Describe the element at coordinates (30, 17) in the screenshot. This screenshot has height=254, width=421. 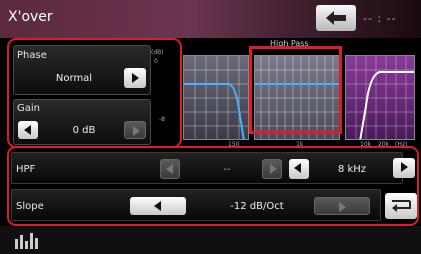
I see `screen-title: X'over` at that location.